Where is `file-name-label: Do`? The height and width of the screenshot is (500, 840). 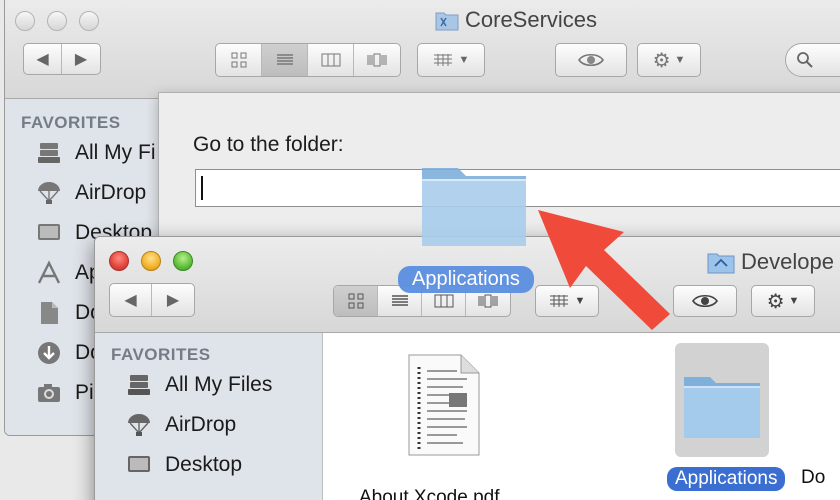 file-name-label: Do is located at coordinates (813, 477).